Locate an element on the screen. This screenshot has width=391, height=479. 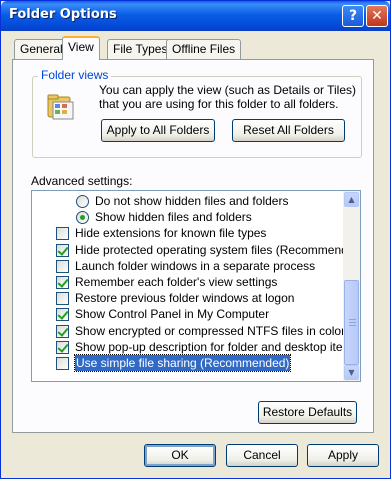
folder-views-label: Folder views is located at coordinates (75, 75).